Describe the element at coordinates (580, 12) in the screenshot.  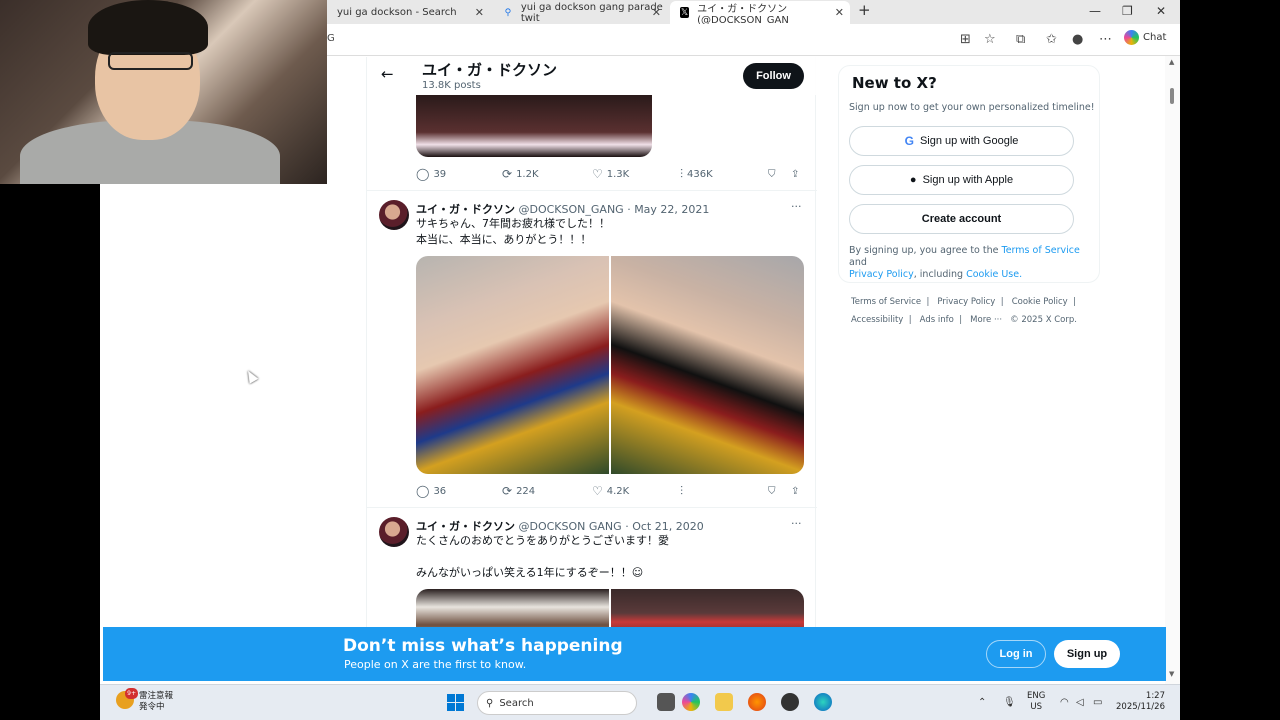
I see `tab-search-2: ⚲ yui ga dockson gang parade twit ✕` at that location.